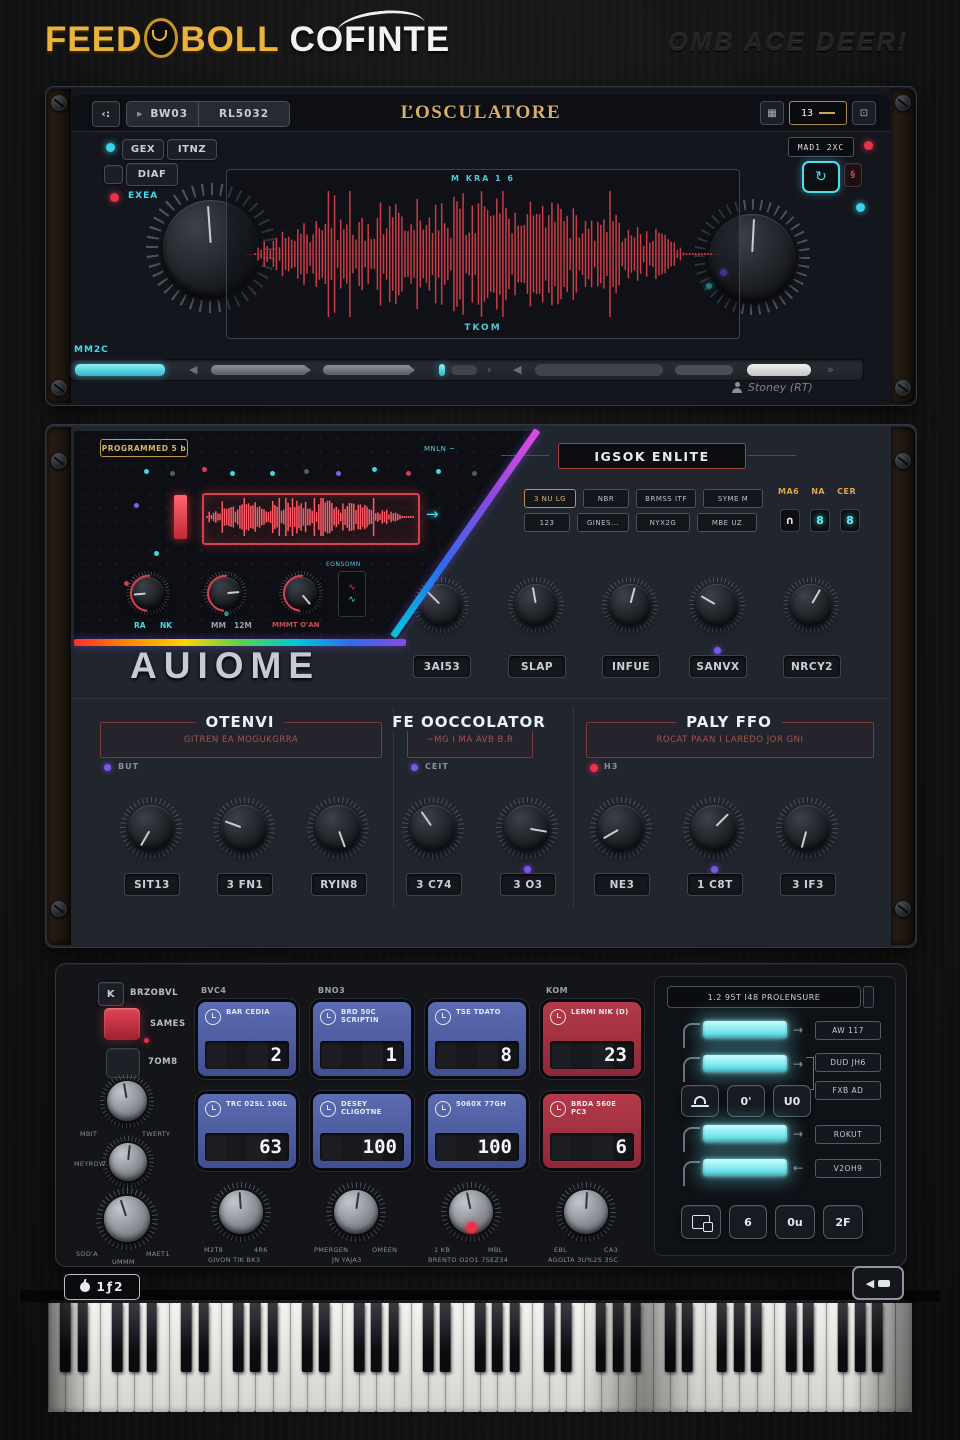 The width and height of the screenshot is (960, 1440). I want to click on small-toggle-button, so click(113, 174).